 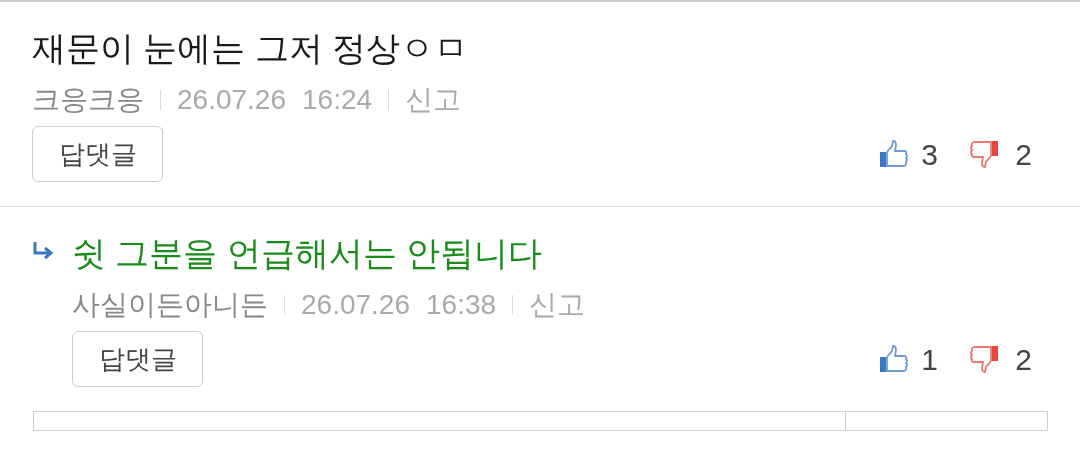 I want to click on reply-arrow-icon, so click(x=44, y=251).